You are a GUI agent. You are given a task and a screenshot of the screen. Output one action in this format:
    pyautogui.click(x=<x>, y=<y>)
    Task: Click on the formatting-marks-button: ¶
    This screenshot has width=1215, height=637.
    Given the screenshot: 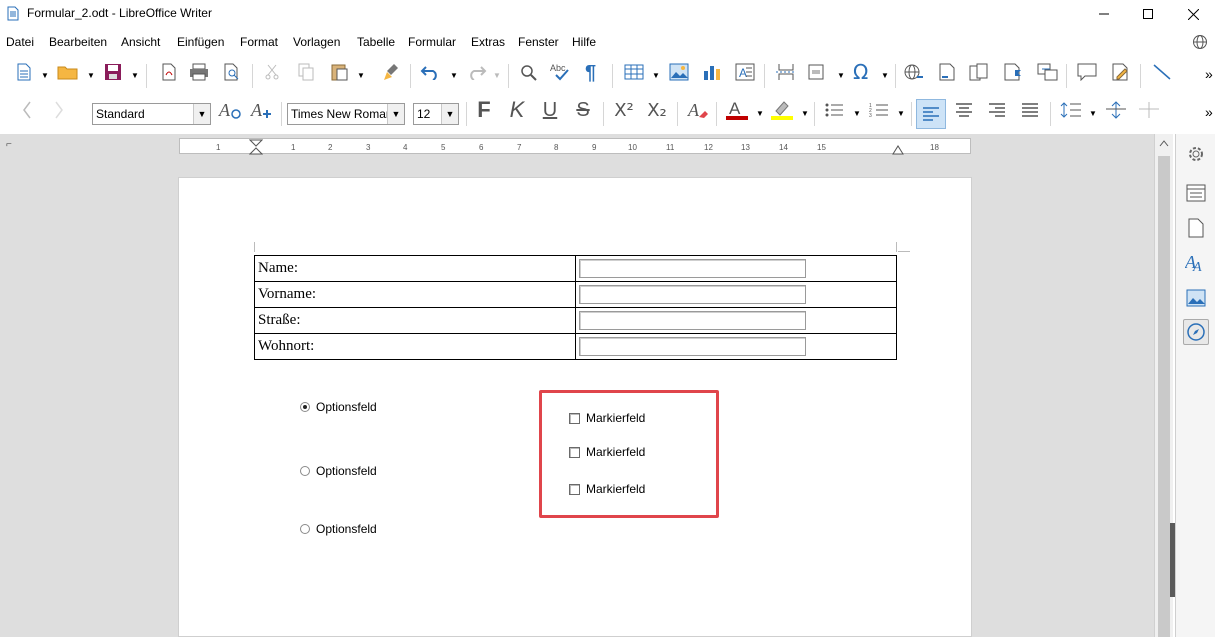 What is the action you would take?
    pyautogui.click(x=593, y=72)
    